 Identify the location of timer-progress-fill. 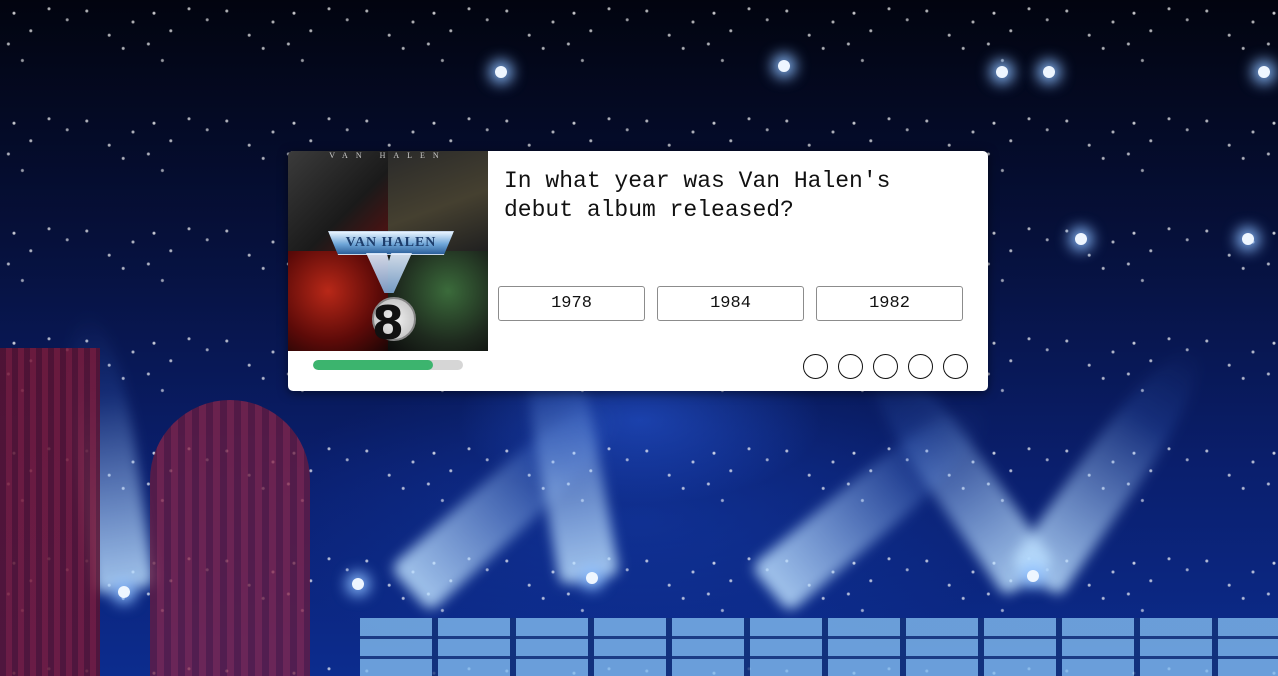
(373, 365).